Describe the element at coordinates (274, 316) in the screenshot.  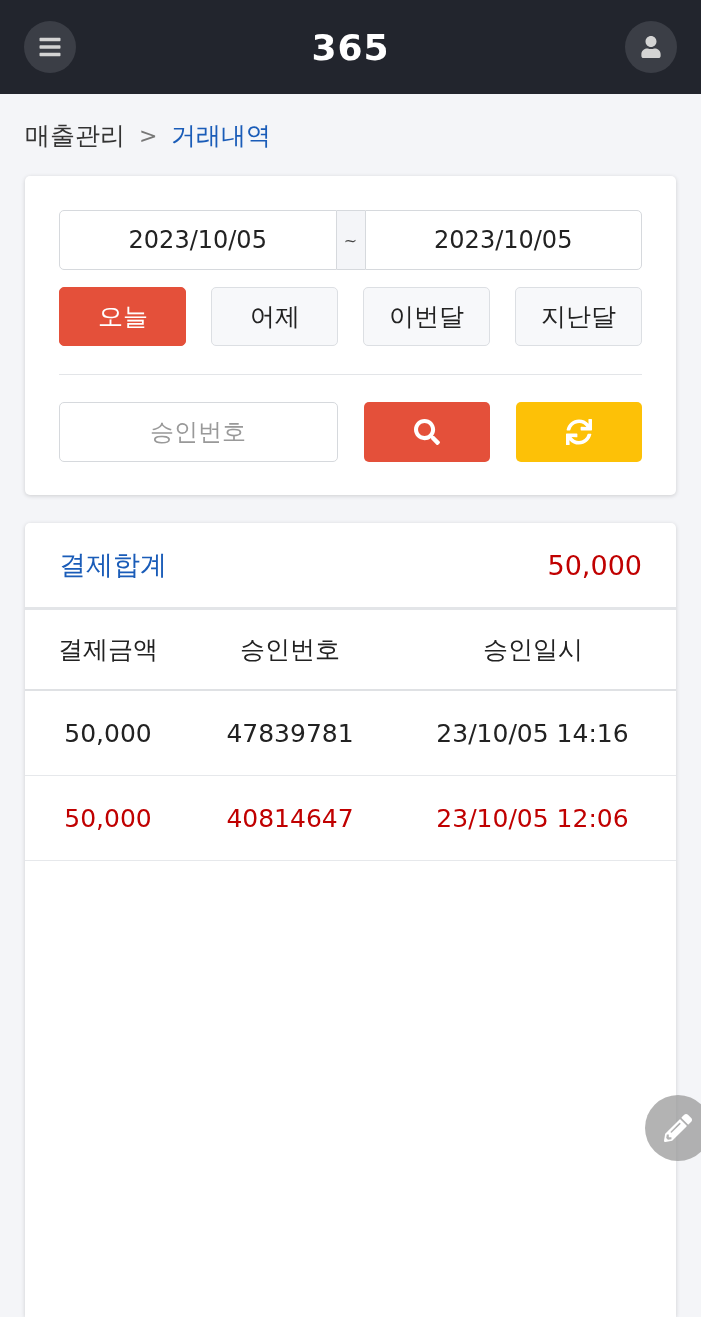
I see `period-button: 어제` at that location.